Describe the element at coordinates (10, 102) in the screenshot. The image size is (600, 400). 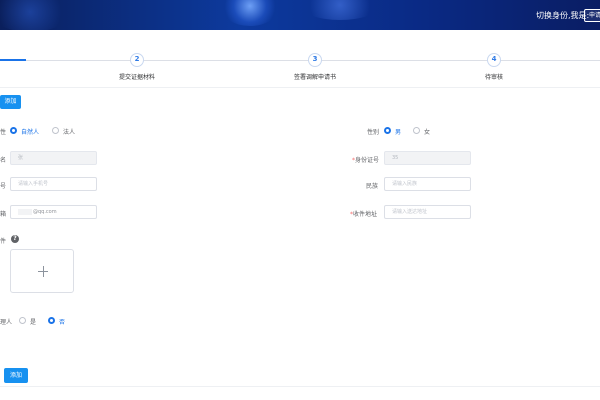
I see `add-party-button: 添加` at that location.